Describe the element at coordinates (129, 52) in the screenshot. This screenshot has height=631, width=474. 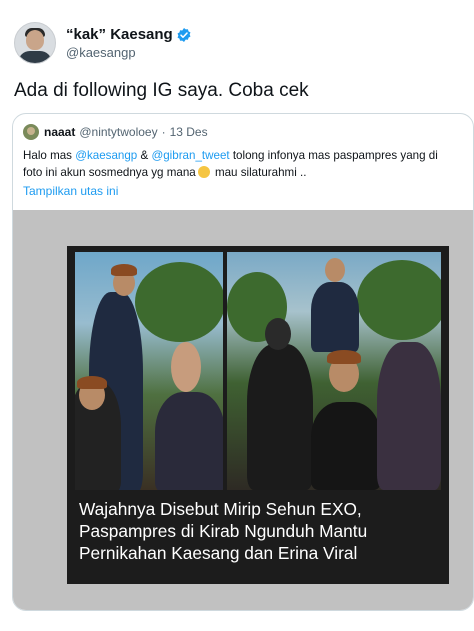
I see `author-handle: @kaesangp` at that location.